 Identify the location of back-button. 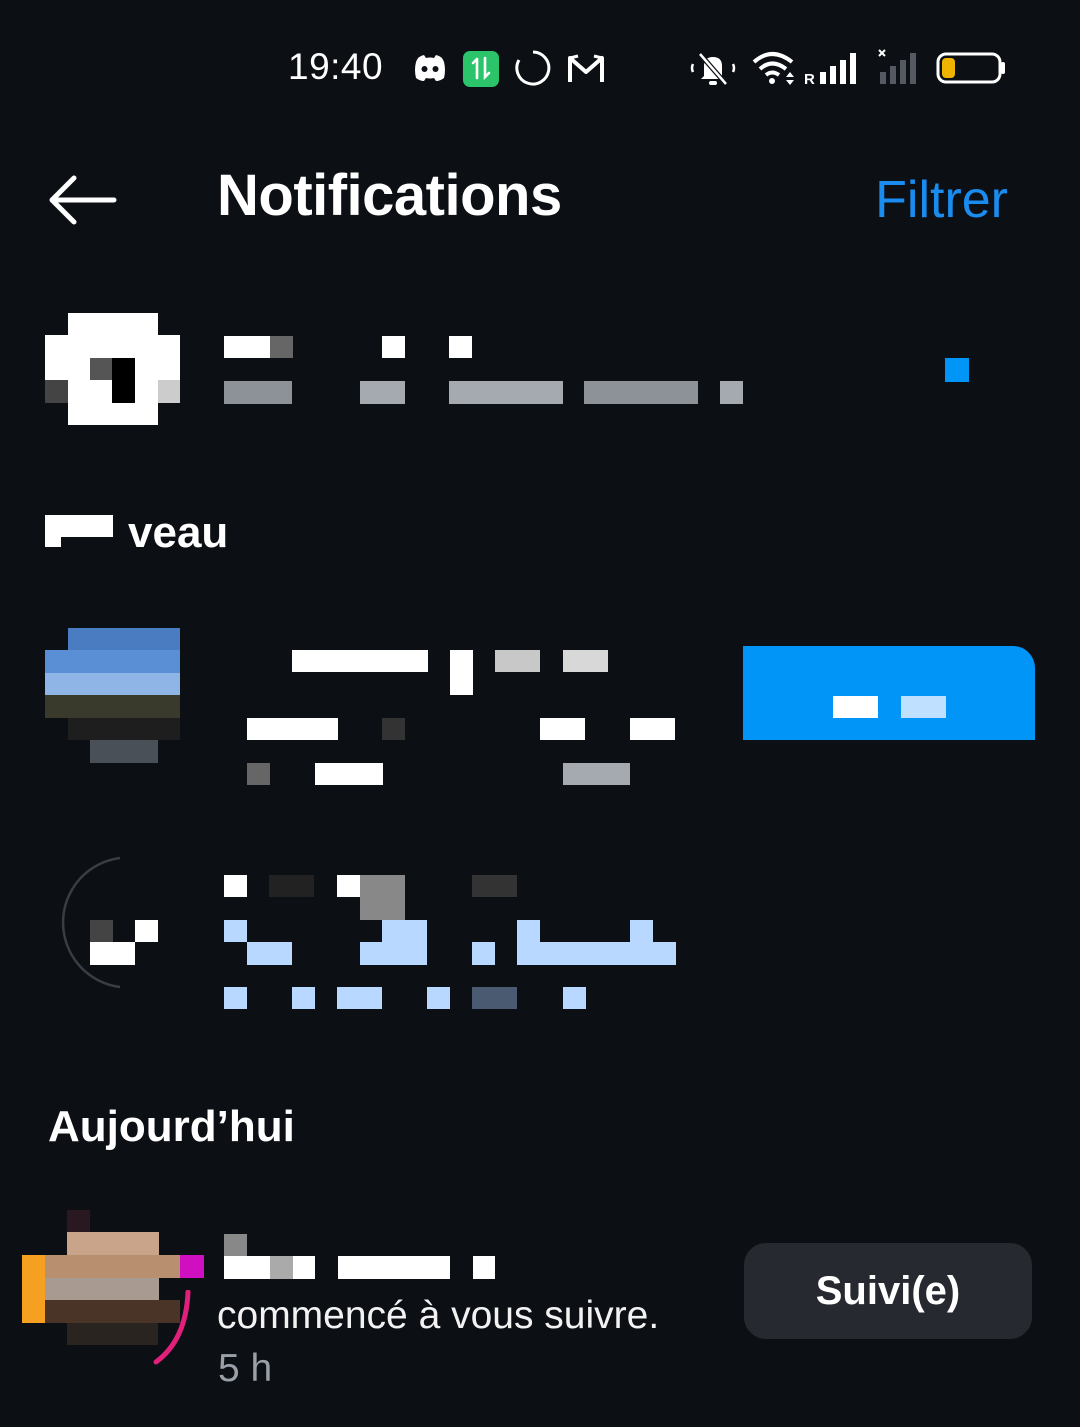
(84, 200).